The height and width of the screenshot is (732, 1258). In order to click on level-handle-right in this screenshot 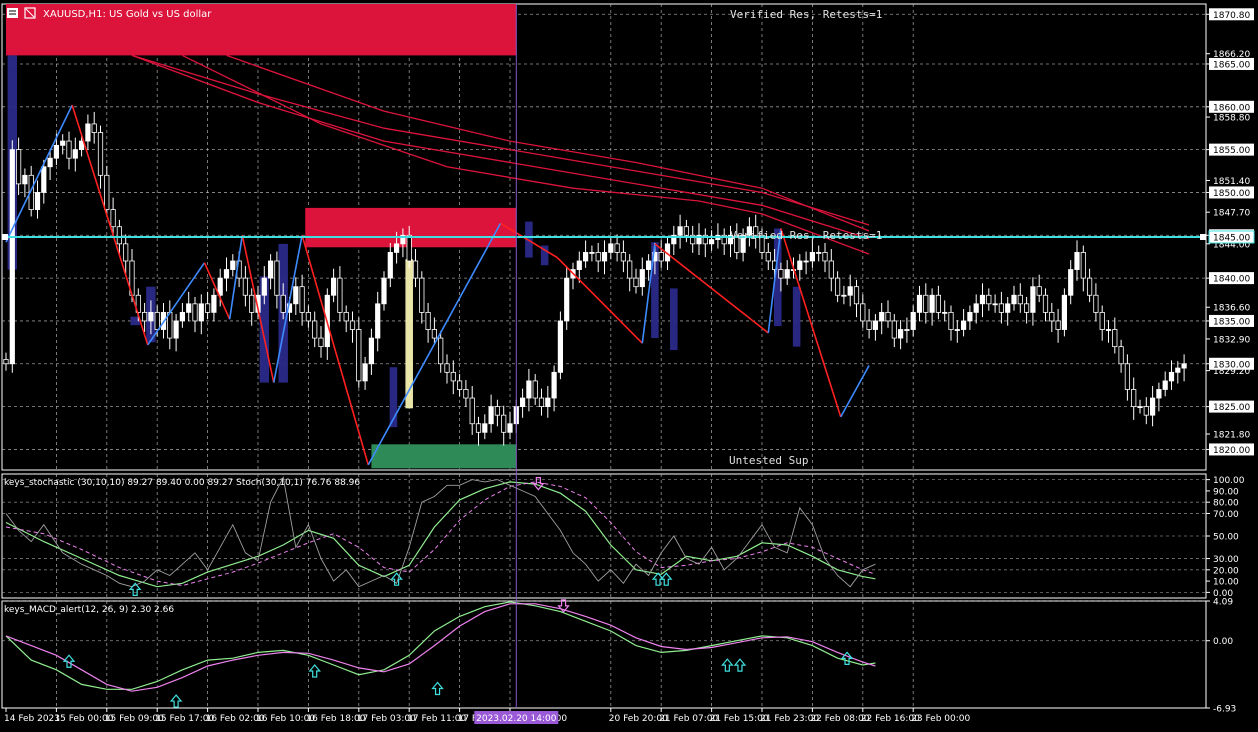, I will do `click(1203, 237)`.